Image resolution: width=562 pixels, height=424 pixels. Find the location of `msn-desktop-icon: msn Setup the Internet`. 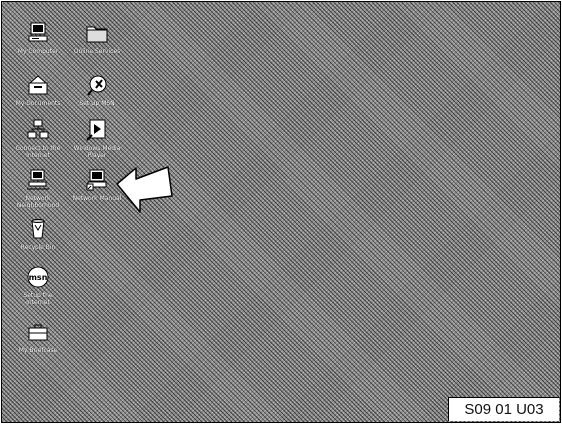

msn-desktop-icon: msn Setup the Internet is located at coordinates (38, 288).